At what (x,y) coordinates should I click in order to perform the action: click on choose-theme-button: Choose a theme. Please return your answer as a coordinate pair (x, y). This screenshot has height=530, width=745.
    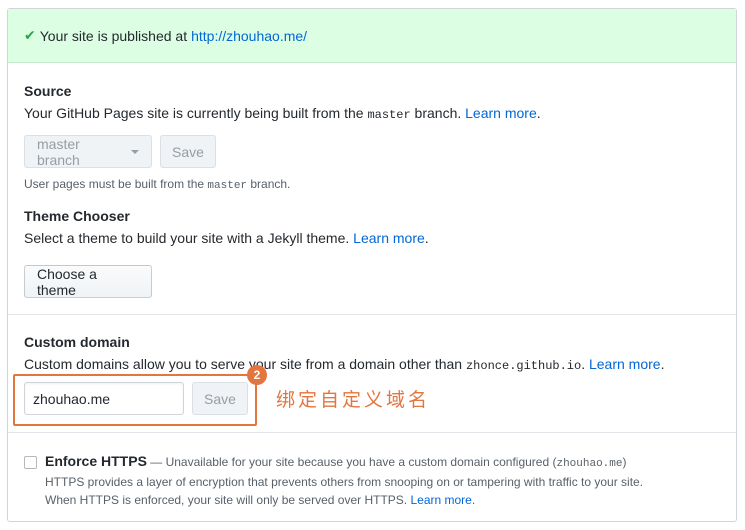
    Looking at the image, I should click on (88, 281).